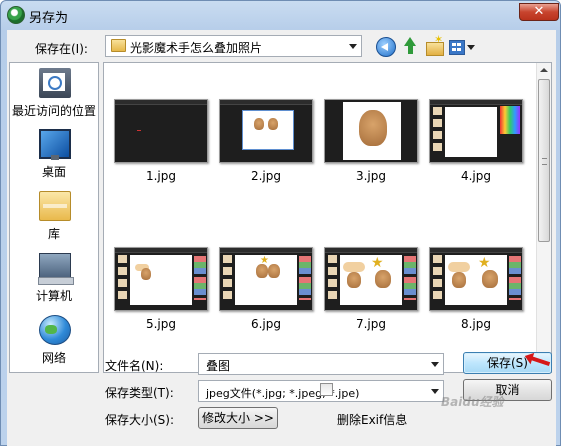 This screenshot has width=561, height=446. What do you see at coordinates (386, 47) in the screenshot?
I see `back-icon` at bounding box center [386, 47].